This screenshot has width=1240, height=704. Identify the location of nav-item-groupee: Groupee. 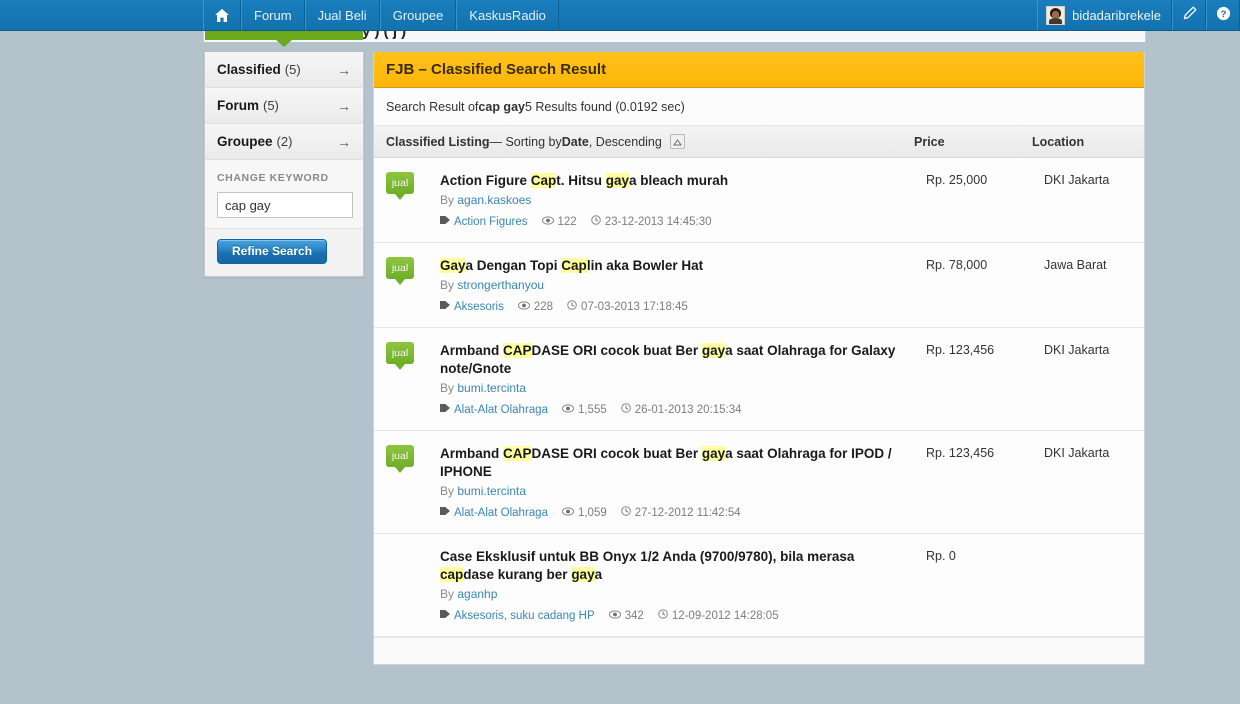
(418, 15).